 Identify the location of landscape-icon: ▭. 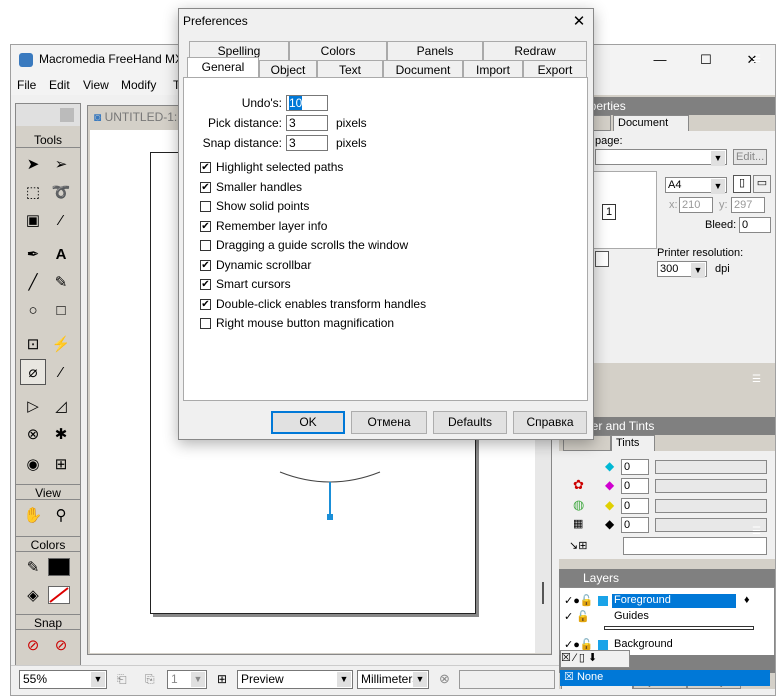
(762, 184).